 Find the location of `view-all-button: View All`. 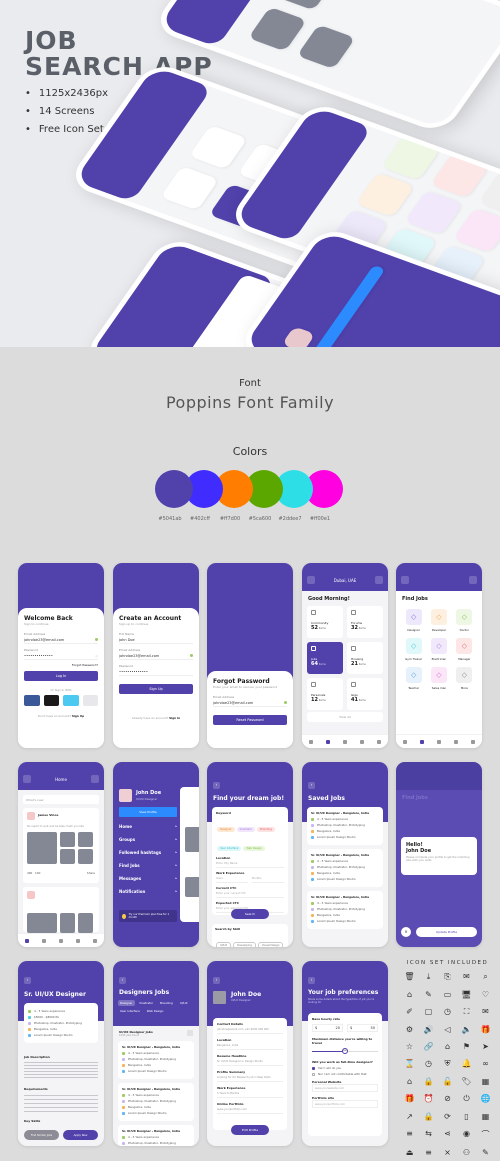

view-all-button: View All is located at coordinates (345, 717).